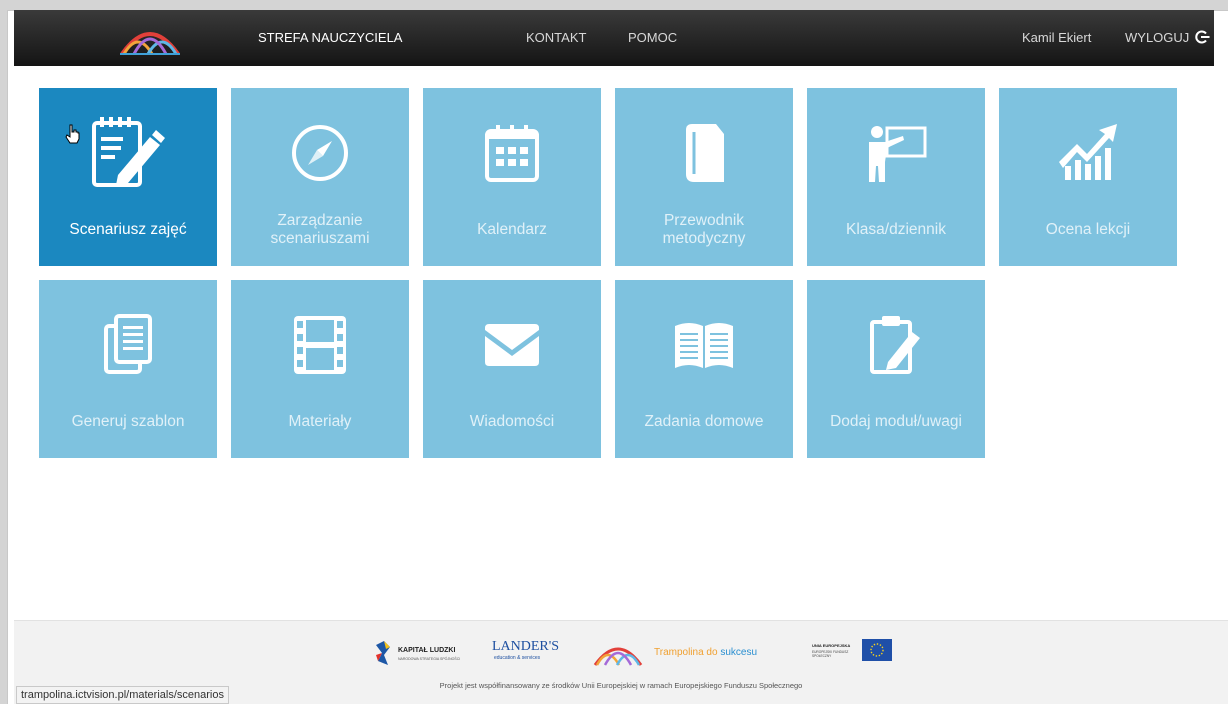 Image resolution: width=1228 pixels, height=704 pixels. I want to click on tile-calendar: Kalendarz, so click(512, 177).